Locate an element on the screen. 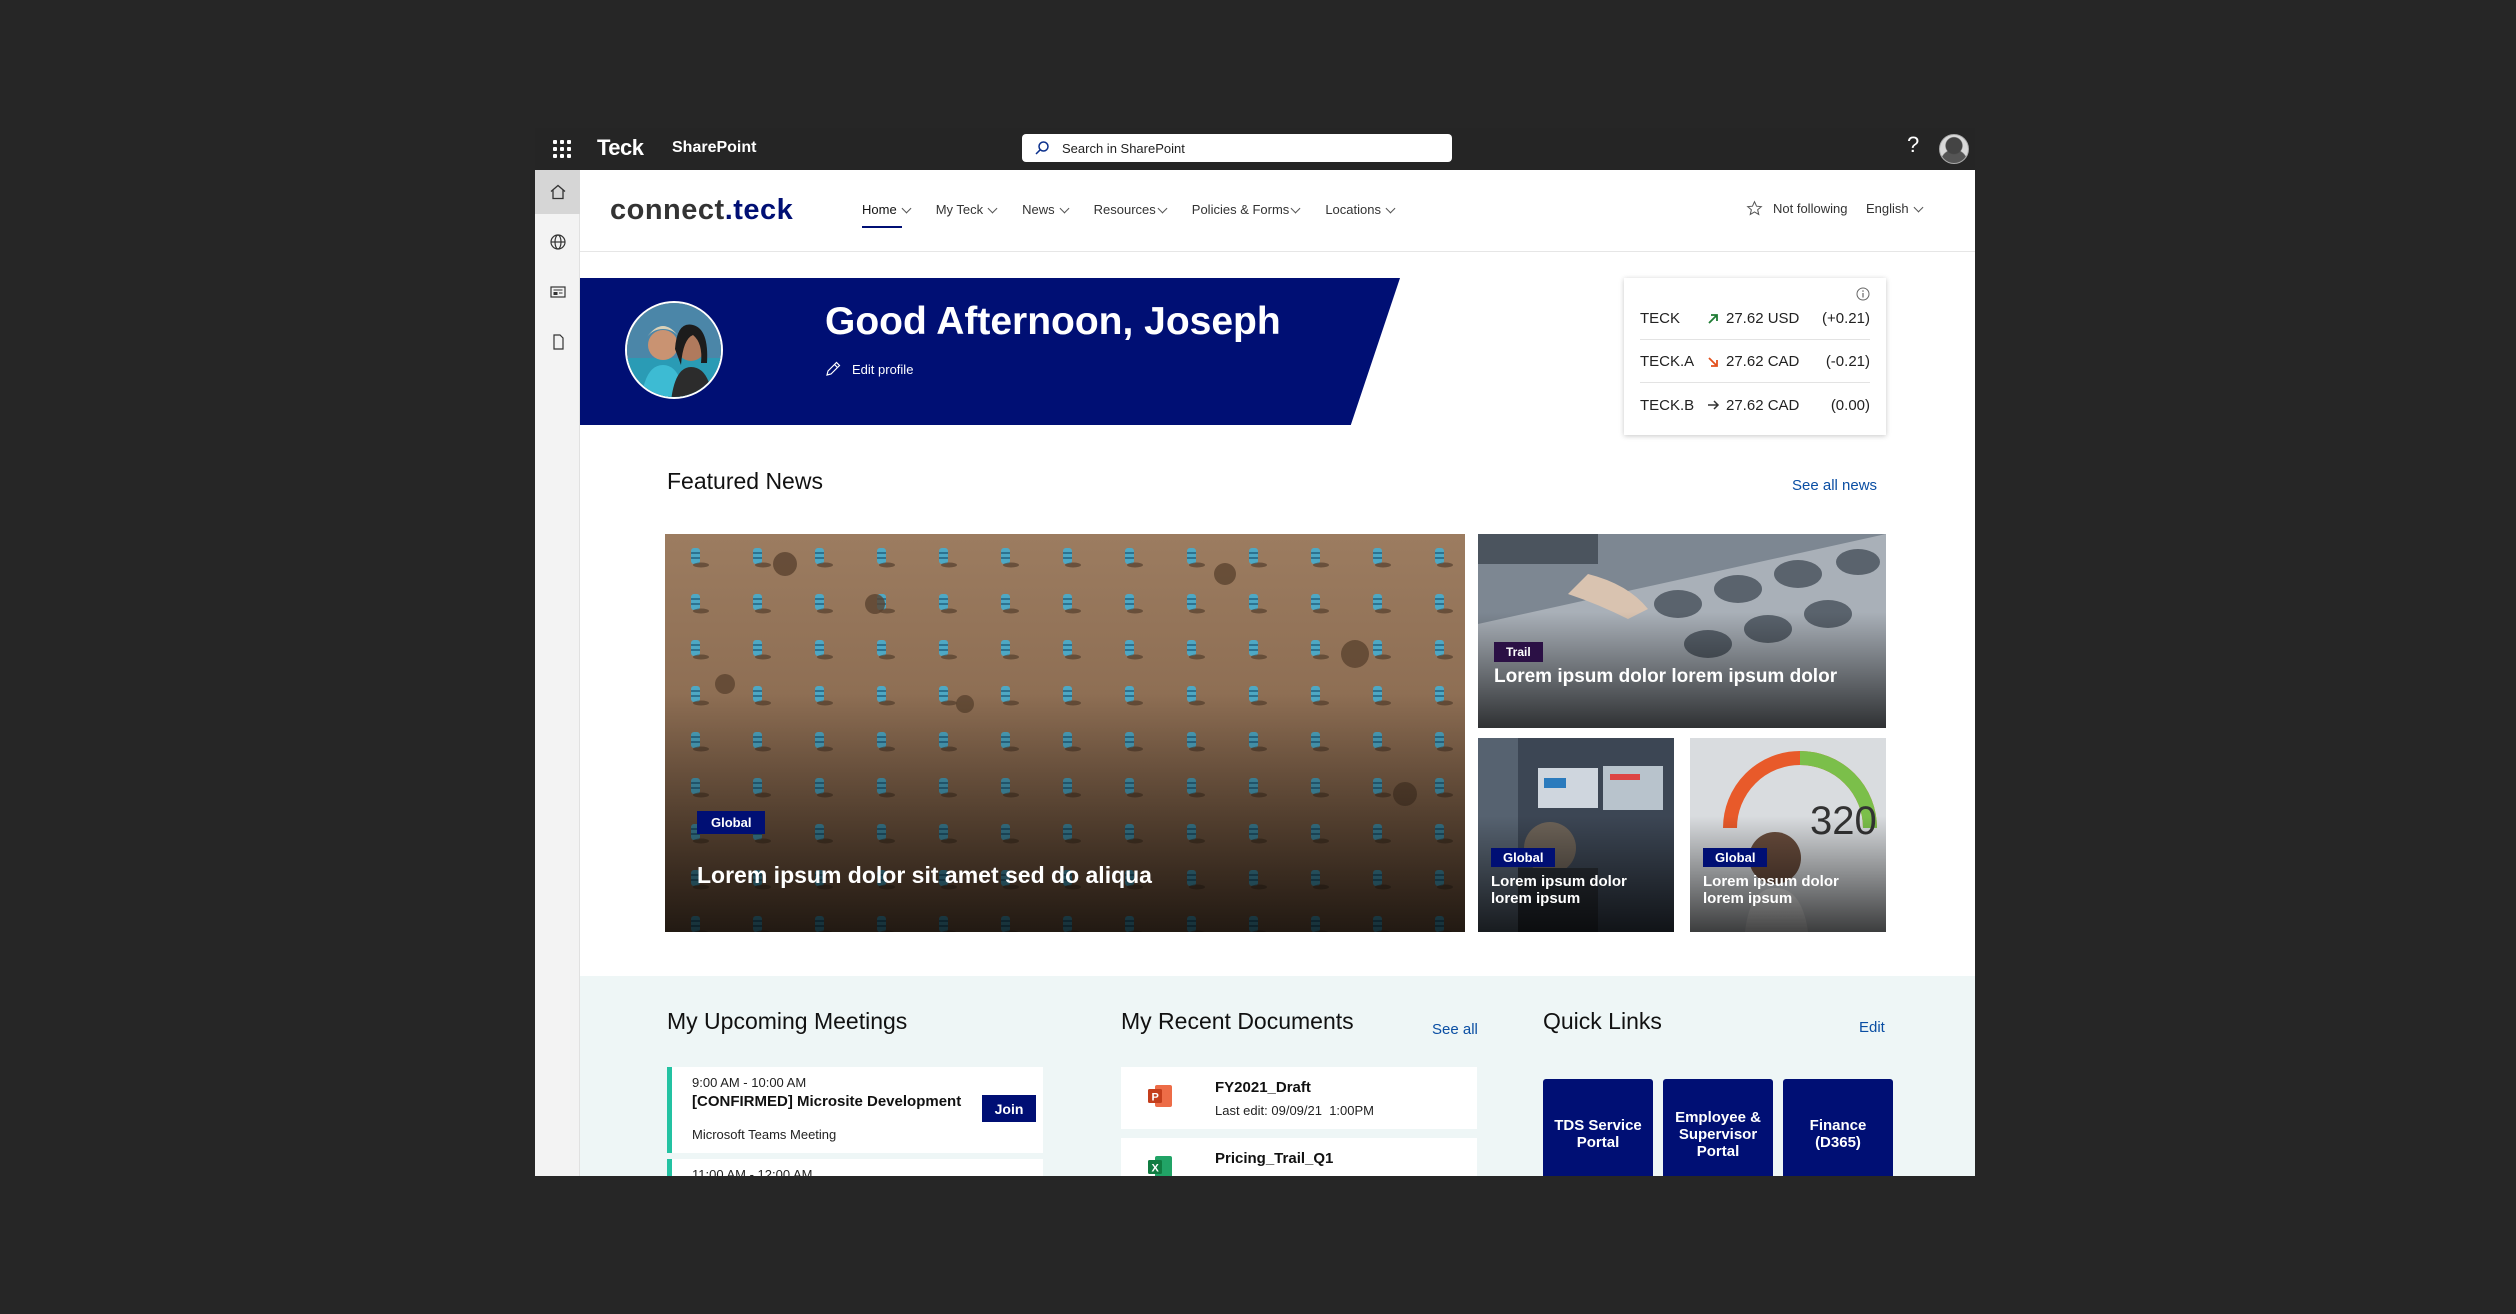  nav-my-teck: My Teck is located at coordinates (966, 209).